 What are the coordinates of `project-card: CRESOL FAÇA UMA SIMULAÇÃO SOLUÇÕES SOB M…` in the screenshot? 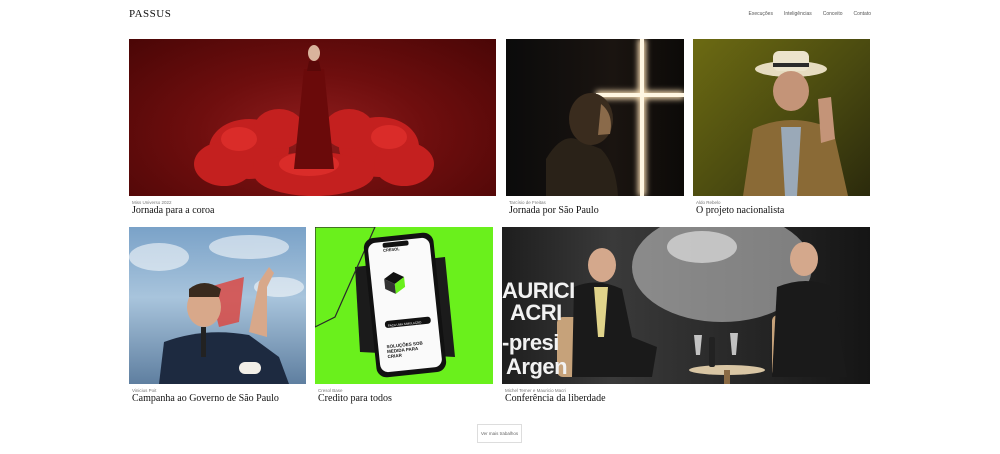 It's located at (404, 316).